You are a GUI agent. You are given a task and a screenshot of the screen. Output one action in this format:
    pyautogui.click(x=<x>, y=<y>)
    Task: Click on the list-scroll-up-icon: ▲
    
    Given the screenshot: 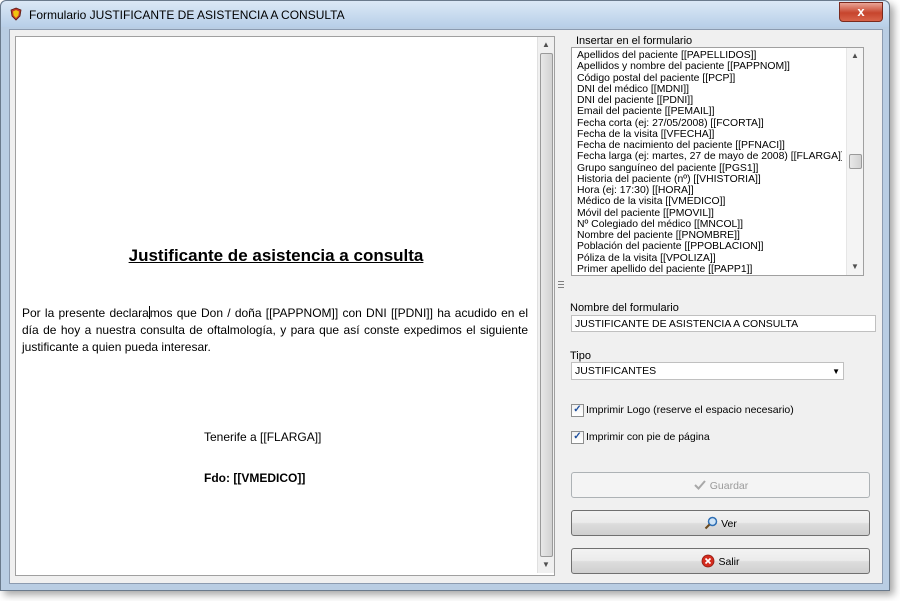 What is the action you would take?
    pyautogui.click(x=855, y=56)
    